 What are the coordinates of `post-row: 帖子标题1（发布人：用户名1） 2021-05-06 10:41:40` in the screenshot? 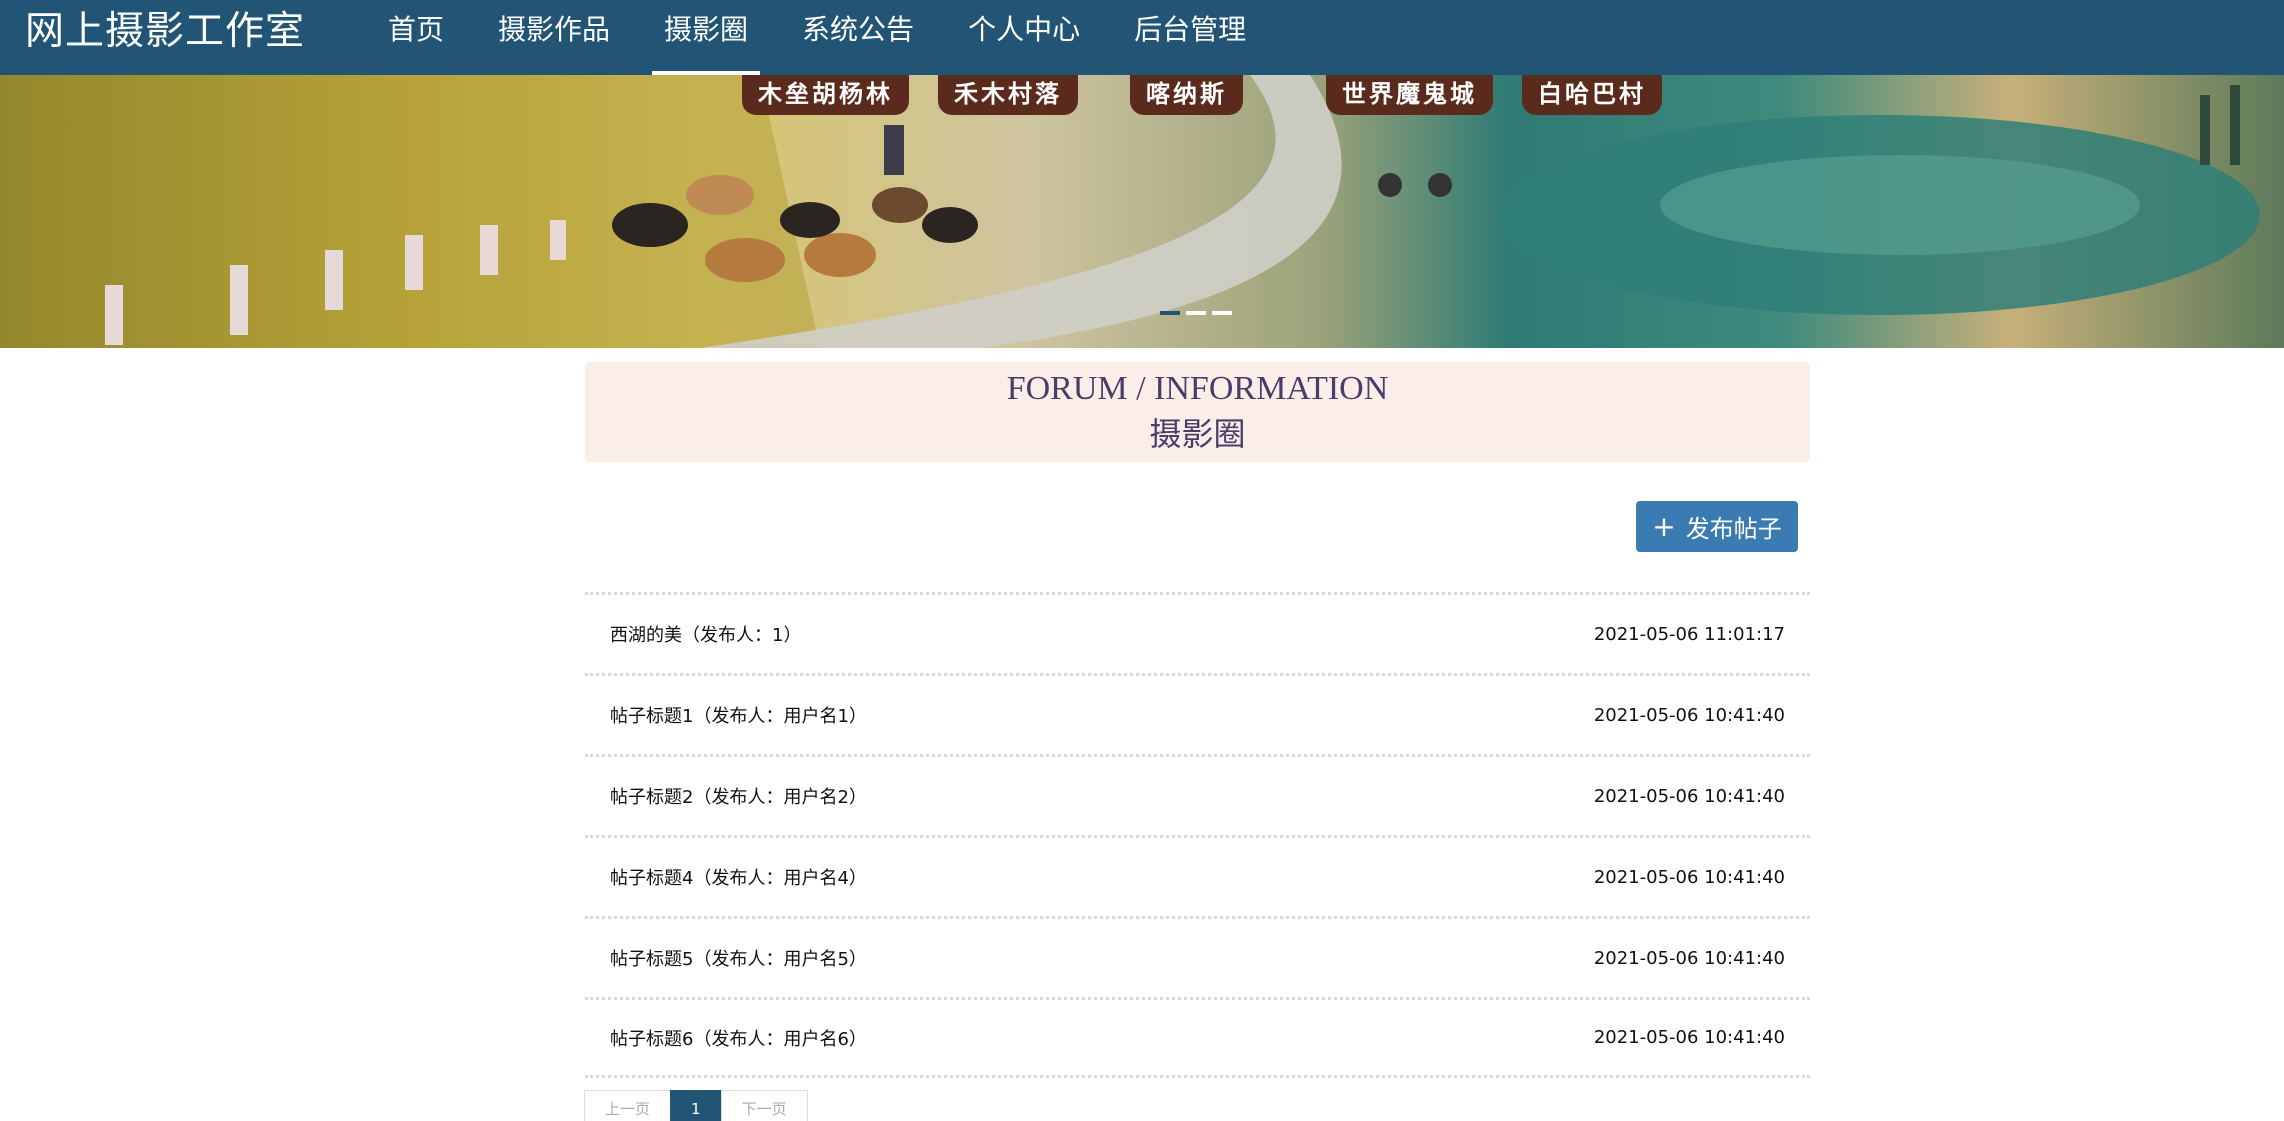 It's located at (1197, 713).